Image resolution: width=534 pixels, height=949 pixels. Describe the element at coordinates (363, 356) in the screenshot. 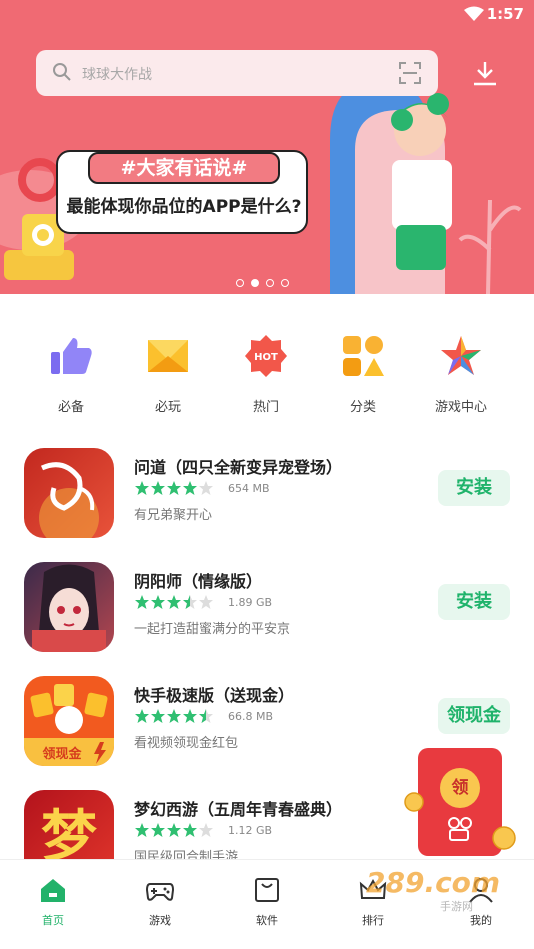

I see `category-grid-icon` at that location.